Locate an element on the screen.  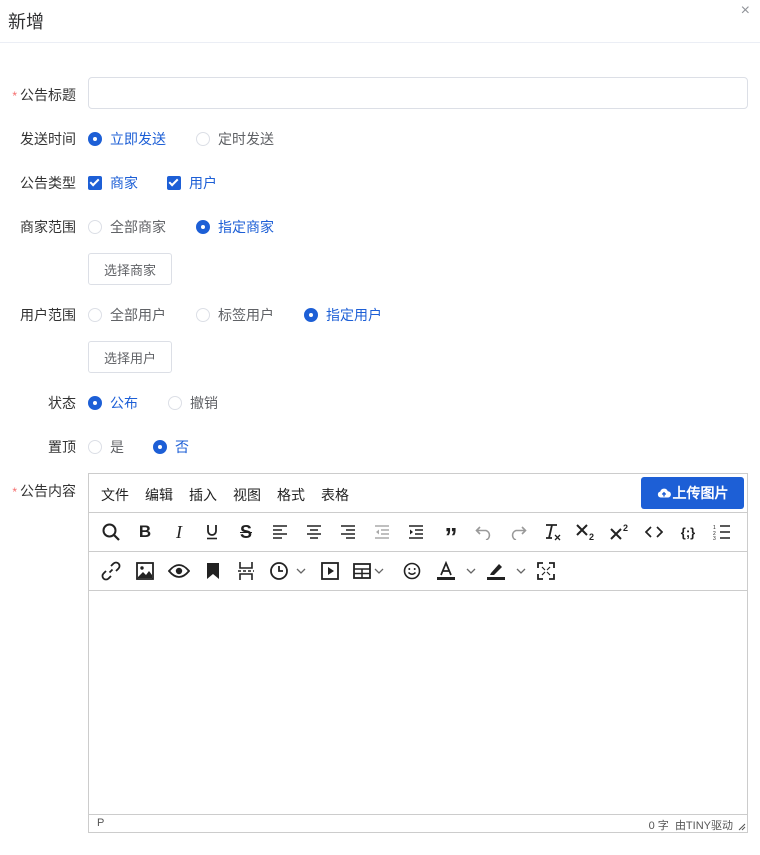
radio-specific-merchants: 指定商家 is located at coordinates (235, 227).